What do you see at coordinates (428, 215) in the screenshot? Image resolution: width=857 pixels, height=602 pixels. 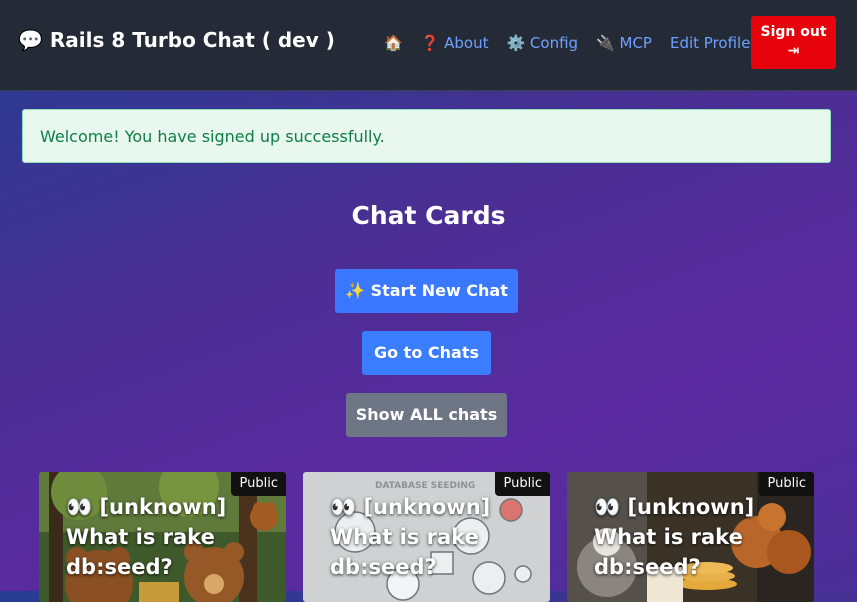 I see `page-title: Chat Cards` at bounding box center [428, 215].